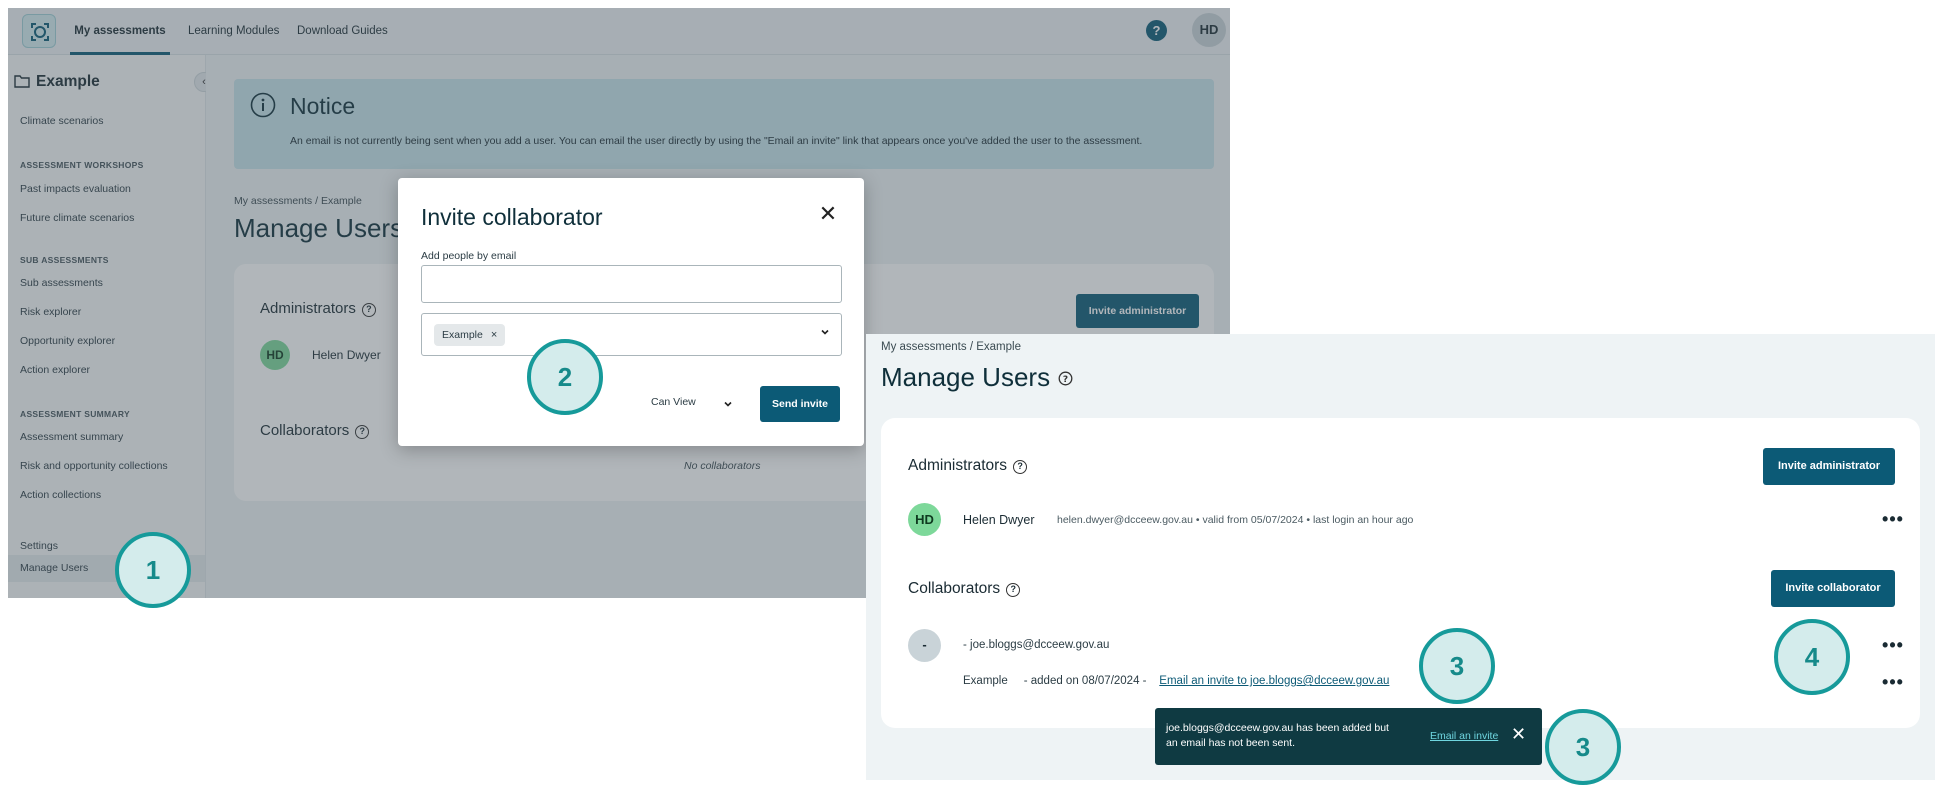  Describe the element at coordinates (673, 402) in the screenshot. I see `permission-select: Can View` at that location.